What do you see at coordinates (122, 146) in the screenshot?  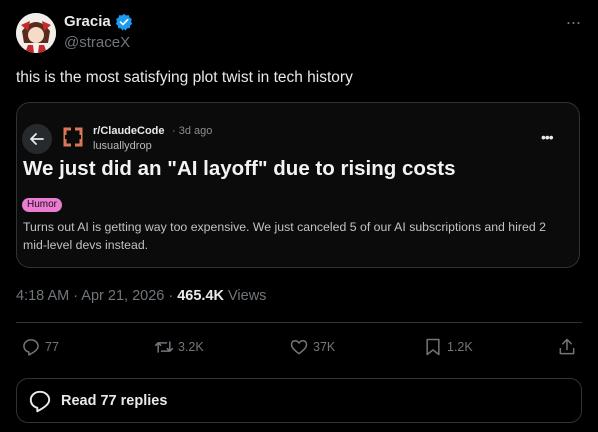 I see `post-username: lusuallydrop` at bounding box center [122, 146].